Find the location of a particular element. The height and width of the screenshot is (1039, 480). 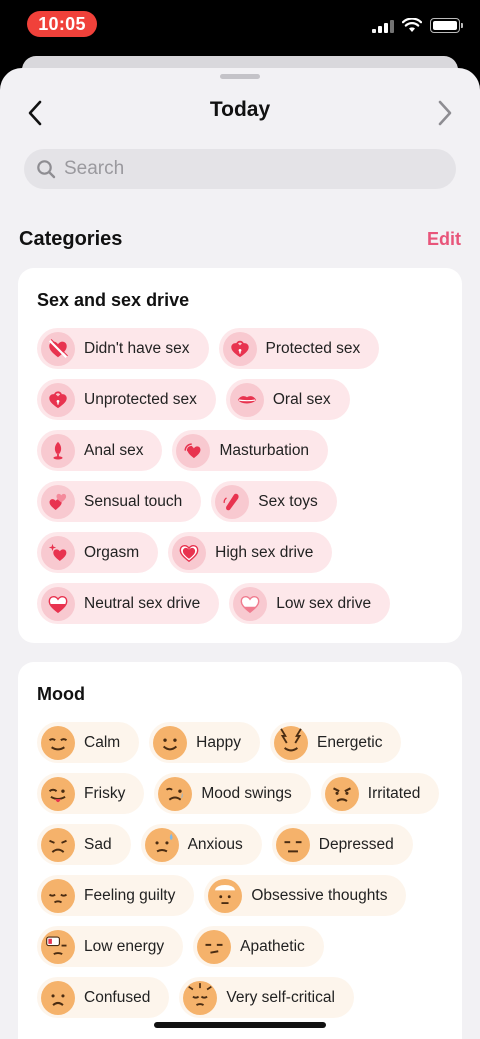

chip-unprotected-sex: Unprotected sex is located at coordinates (126, 399).